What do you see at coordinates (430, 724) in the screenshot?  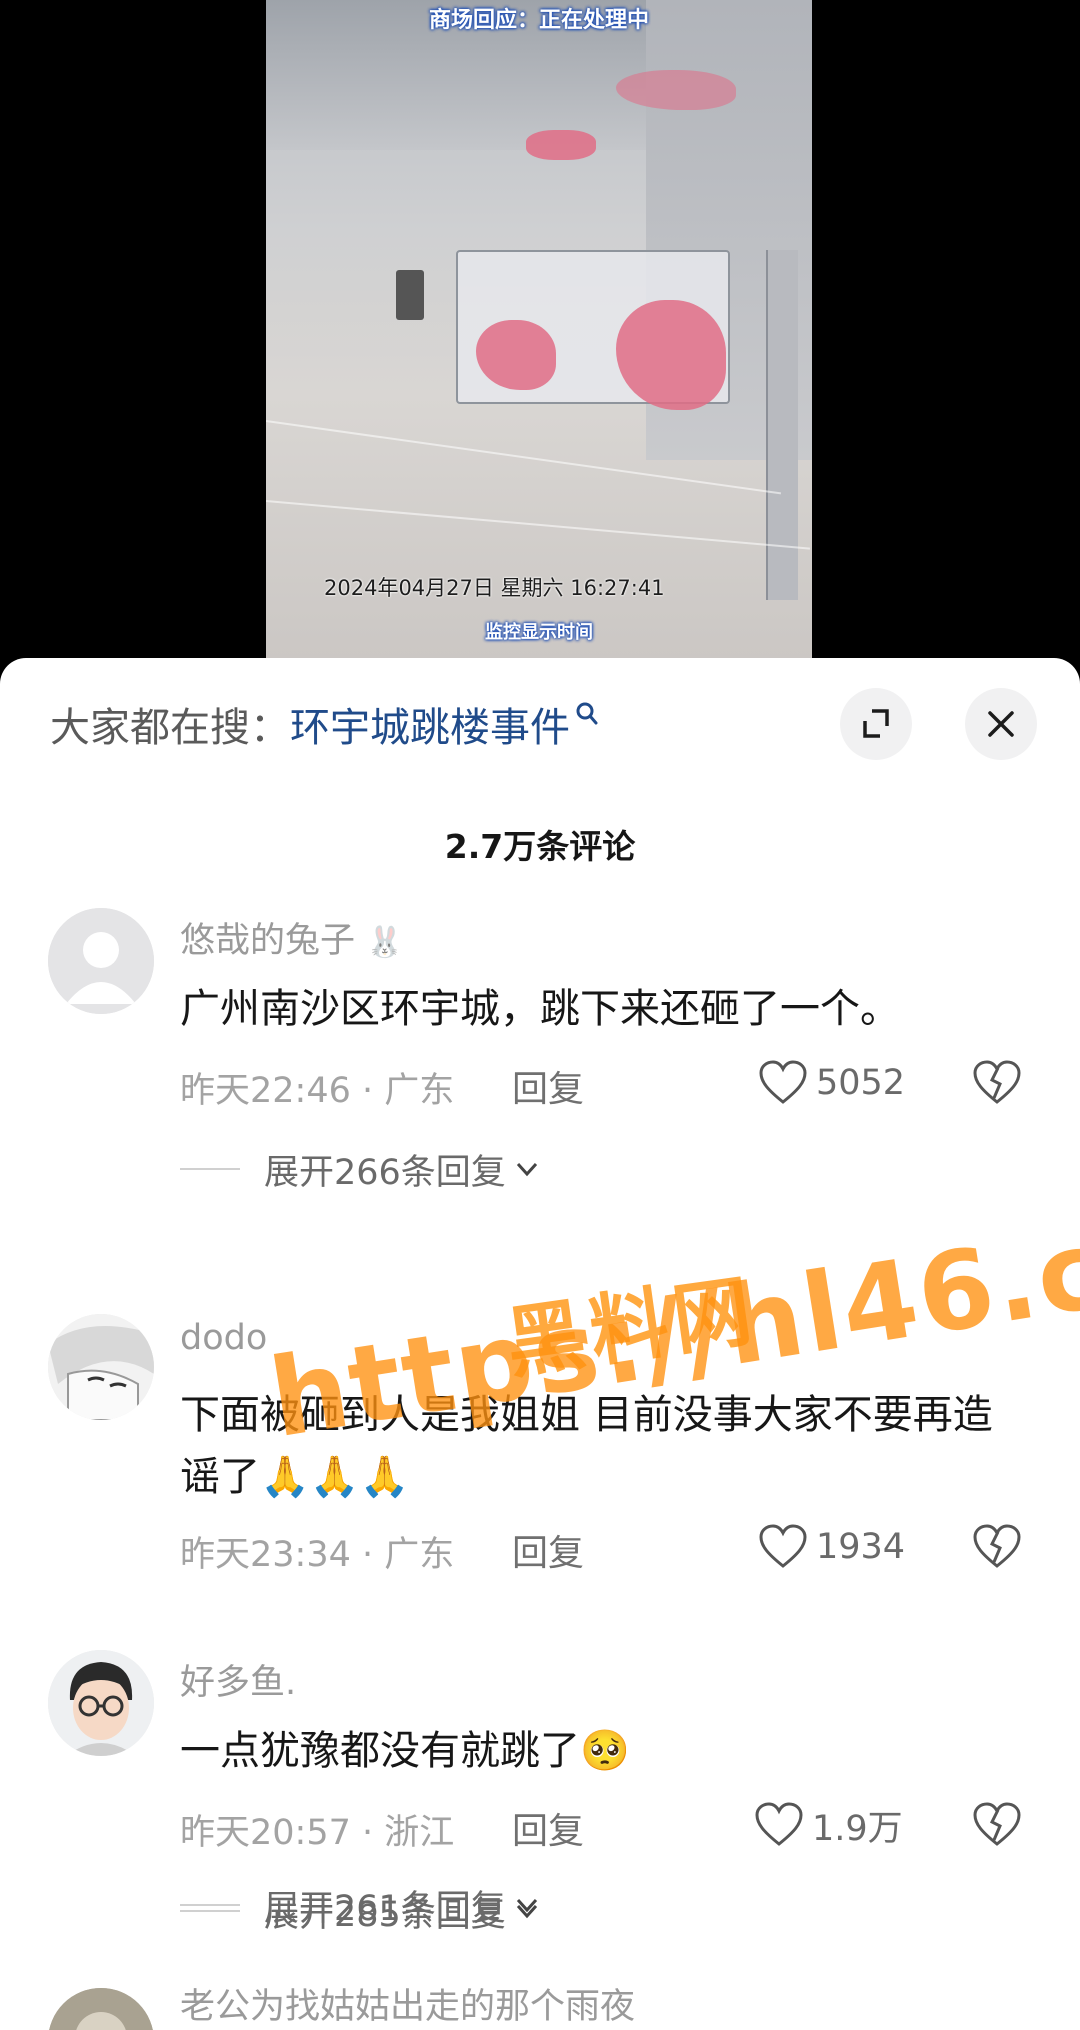 I see `trending-search-term: 环宇城跳楼事件` at bounding box center [430, 724].